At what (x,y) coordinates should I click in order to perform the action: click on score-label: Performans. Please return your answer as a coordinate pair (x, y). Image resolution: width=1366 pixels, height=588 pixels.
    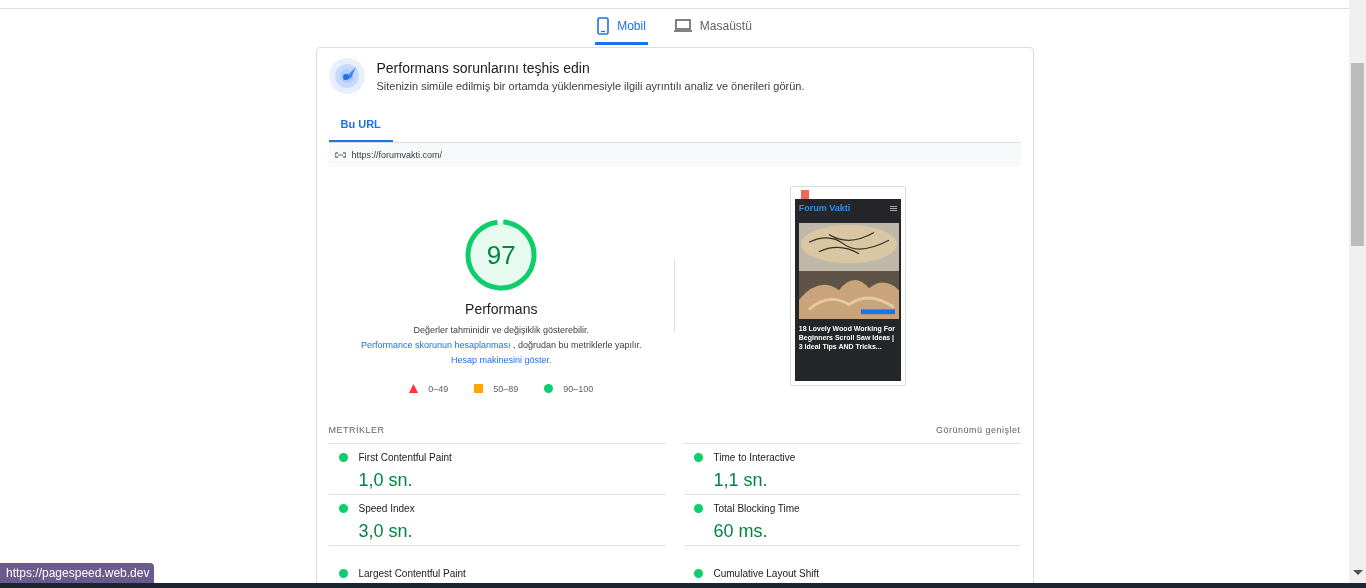
    Looking at the image, I should click on (501, 308).